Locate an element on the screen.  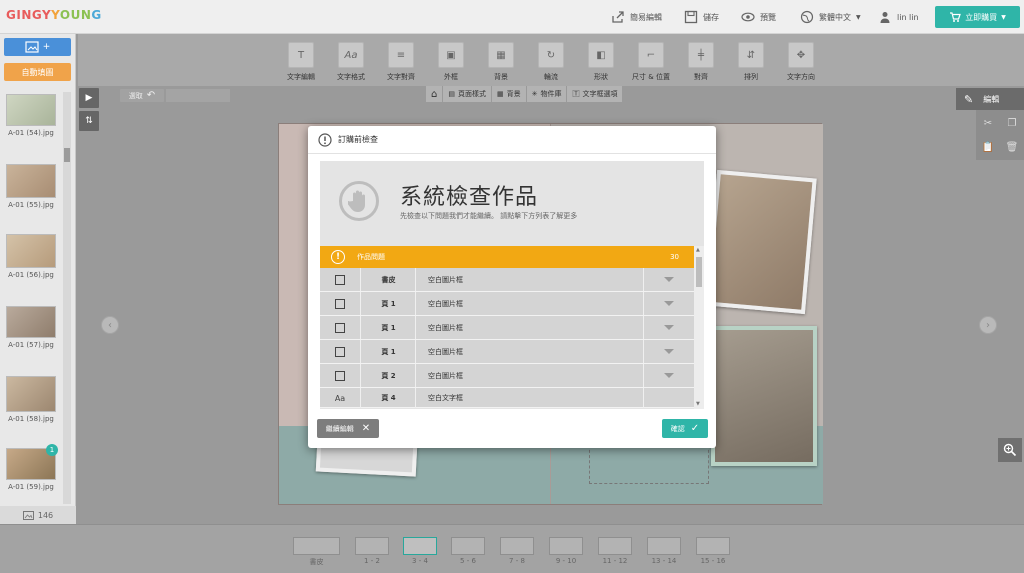
page-thumb: 7 - 8 is located at coordinates (517, 551).